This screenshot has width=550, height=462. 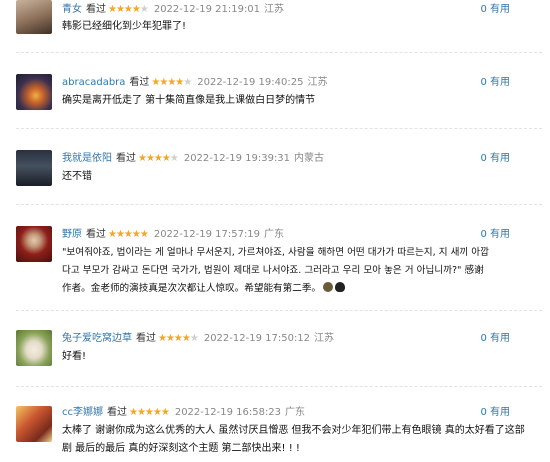 What do you see at coordinates (72, 234) in the screenshot?
I see `username-link: 野原` at bounding box center [72, 234].